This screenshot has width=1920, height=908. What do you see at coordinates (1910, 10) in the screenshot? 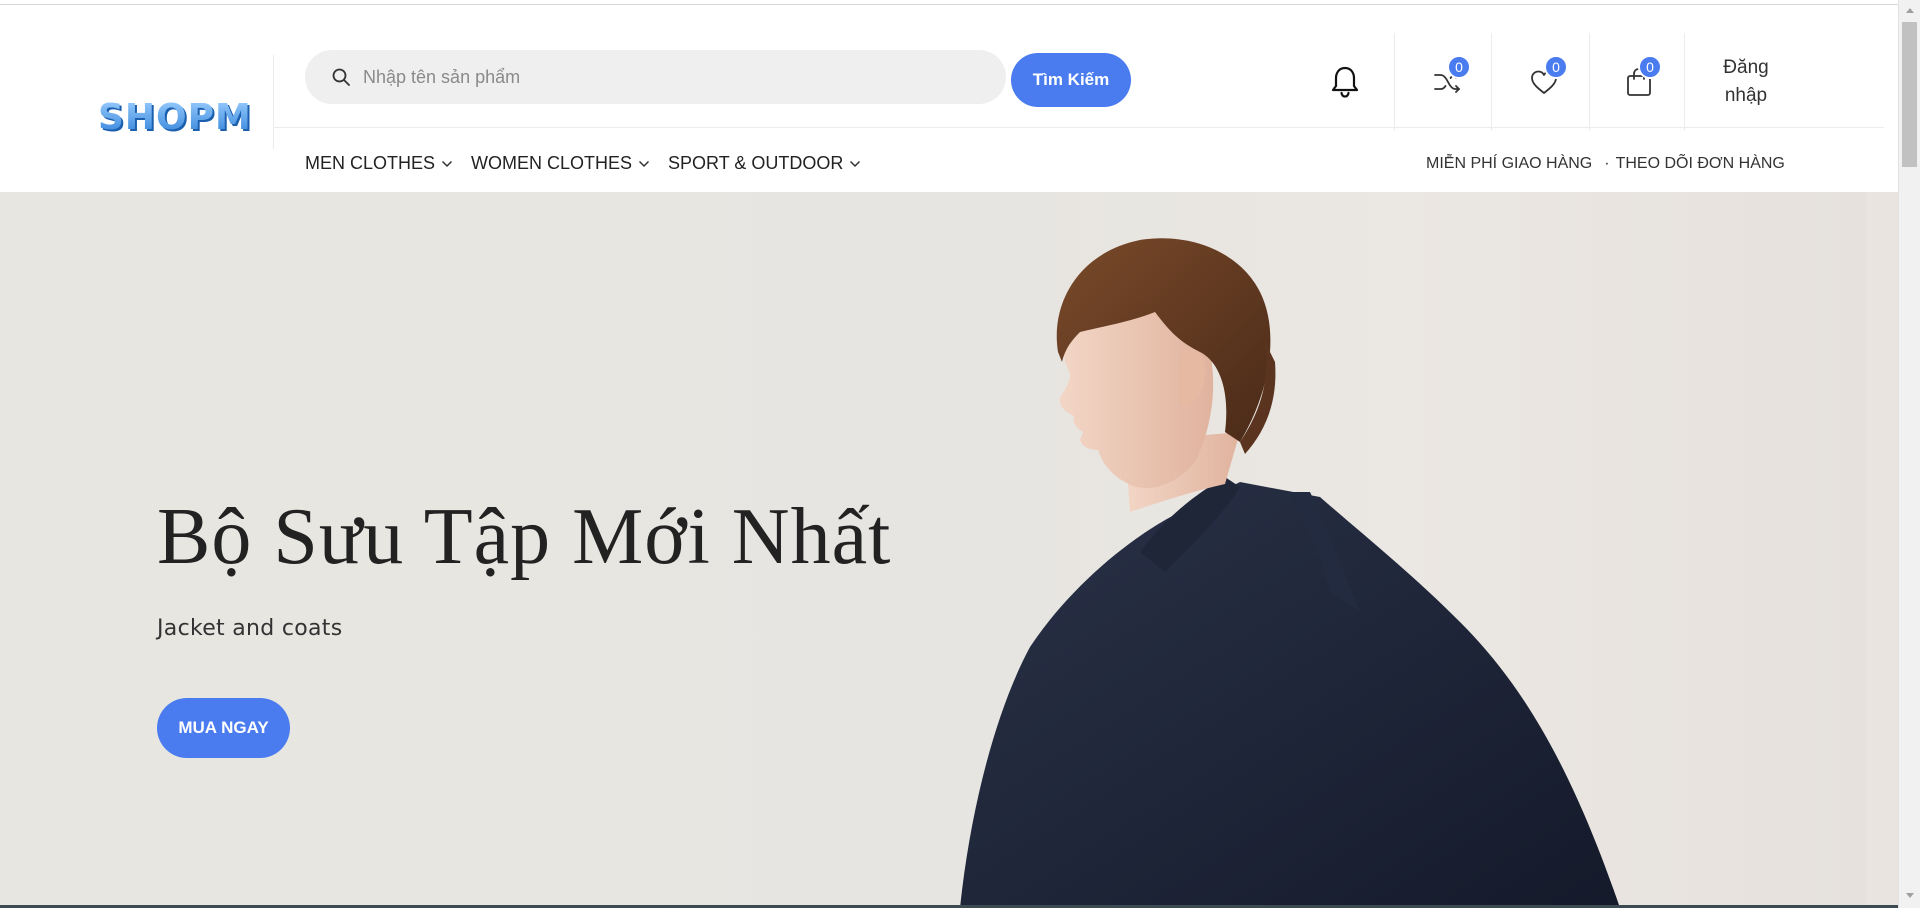
I see `scroll-up-arrow-icon` at bounding box center [1910, 10].